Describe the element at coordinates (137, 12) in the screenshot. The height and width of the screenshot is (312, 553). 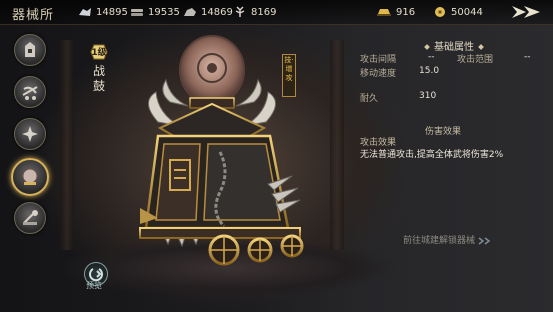
I see `wood-icon` at that location.